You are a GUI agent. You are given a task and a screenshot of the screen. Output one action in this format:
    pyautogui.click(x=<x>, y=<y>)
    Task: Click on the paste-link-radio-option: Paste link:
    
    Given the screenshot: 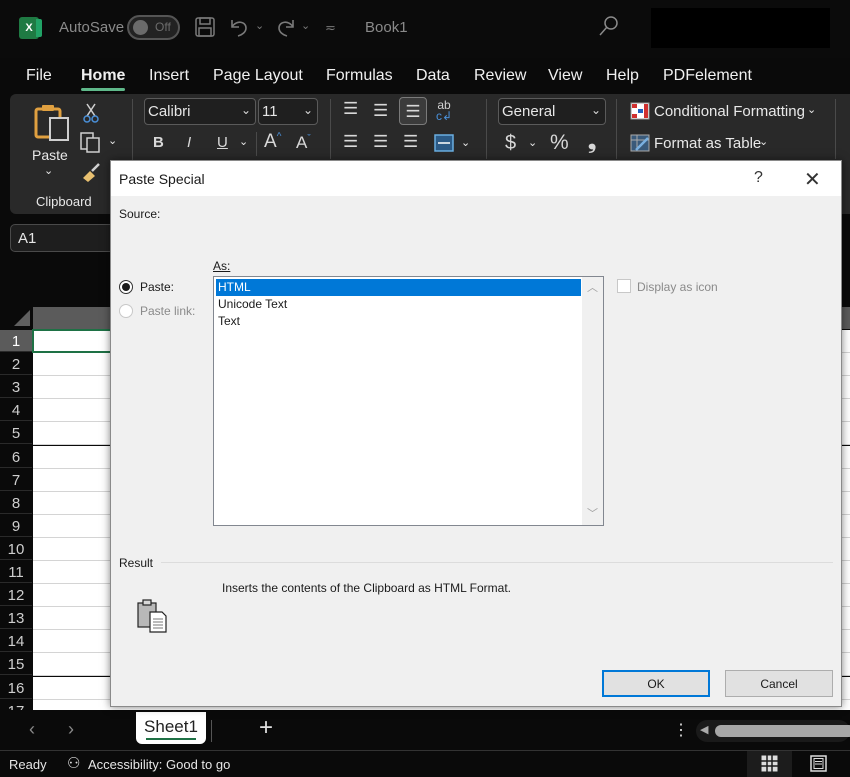 What is the action you would take?
    pyautogui.click(x=164, y=312)
    